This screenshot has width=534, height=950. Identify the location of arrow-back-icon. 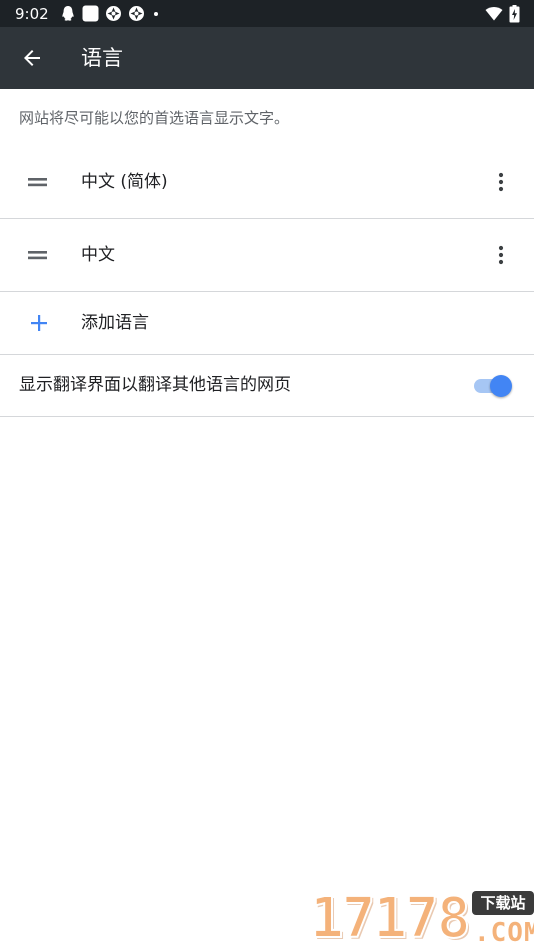
(32, 58).